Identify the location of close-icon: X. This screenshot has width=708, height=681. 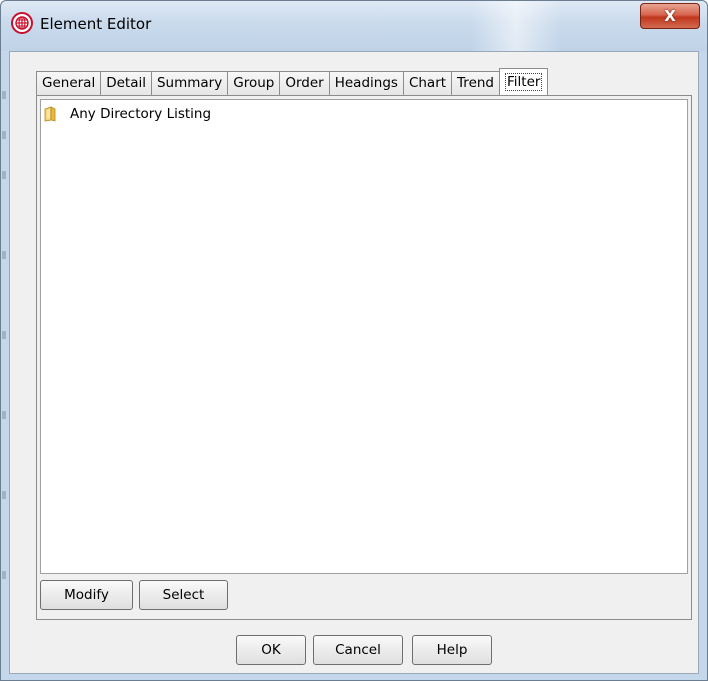
(670, 16).